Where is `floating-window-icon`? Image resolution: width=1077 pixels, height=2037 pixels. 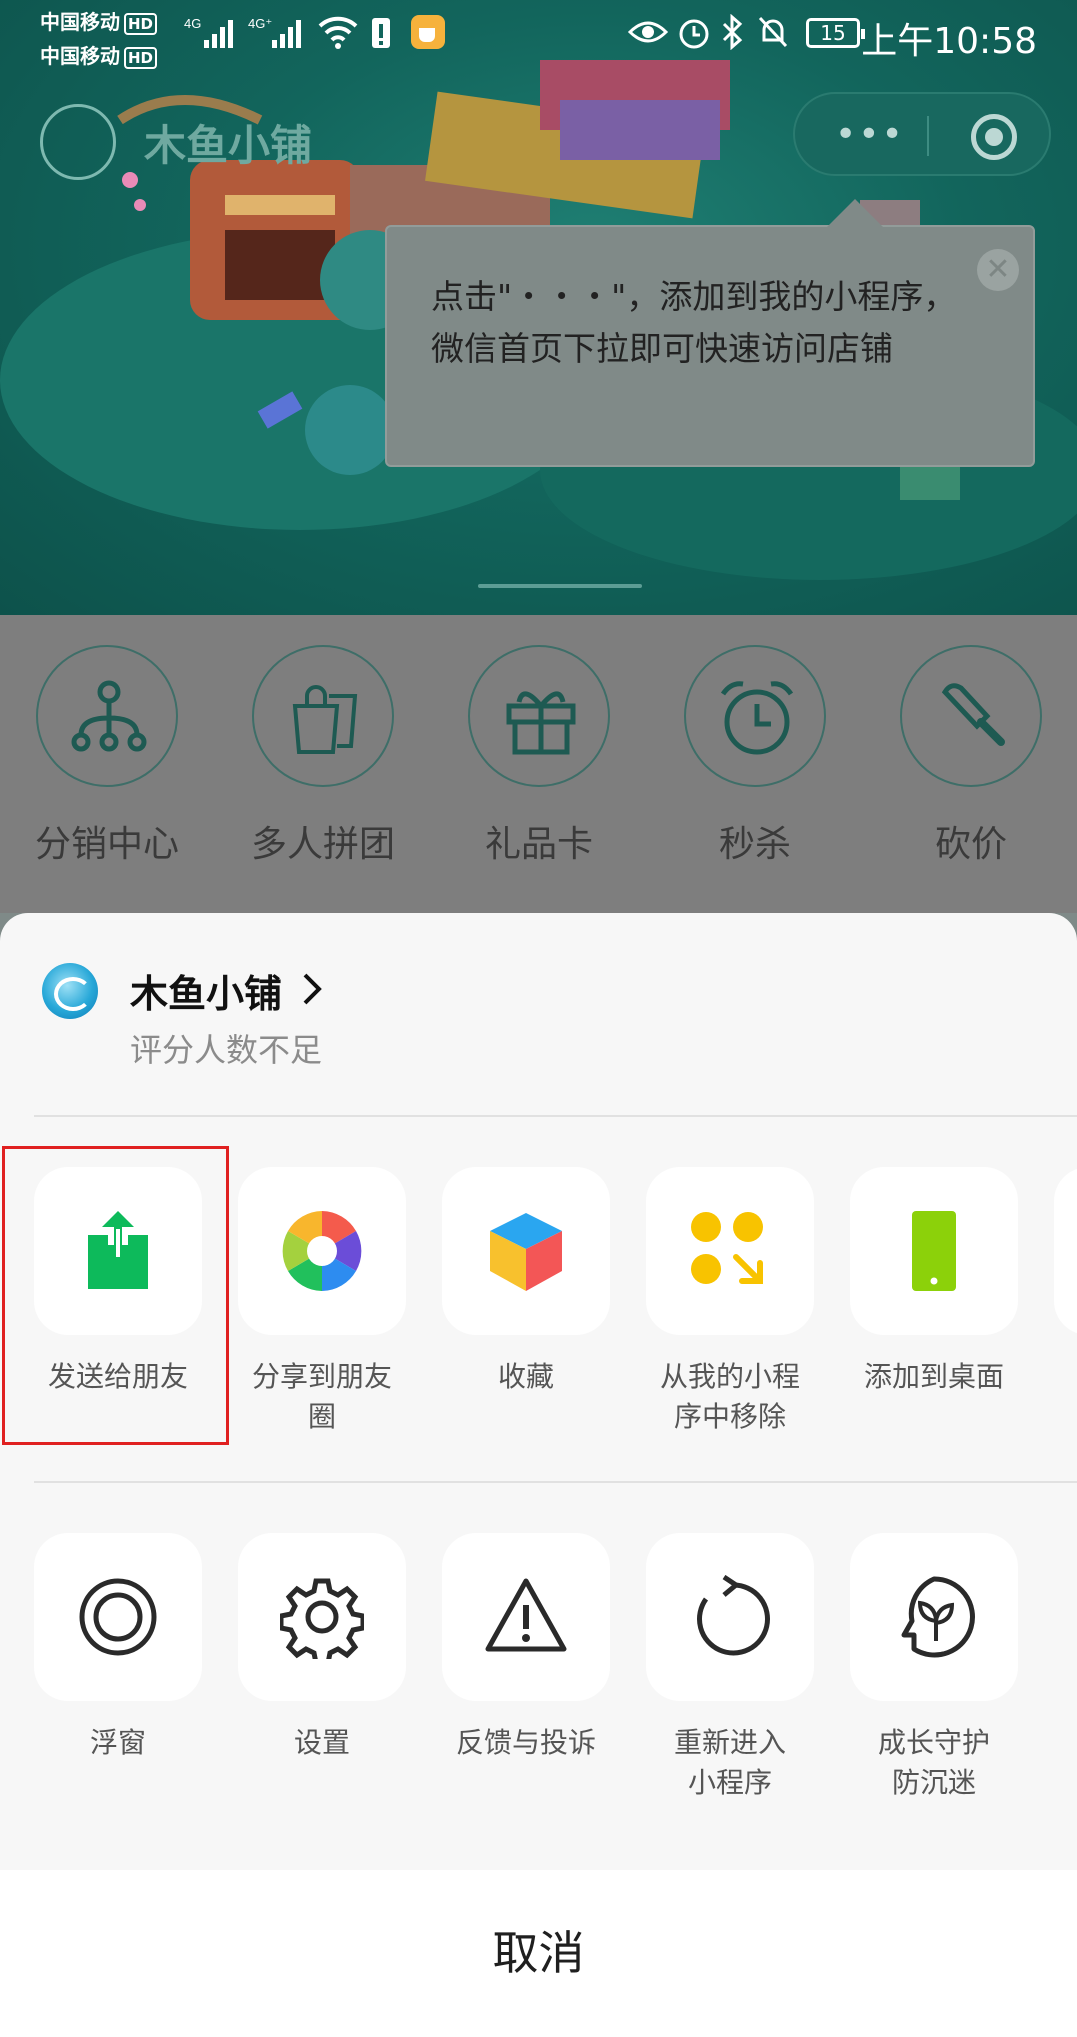
floating-window-icon is located at coordinates (118, 1617).